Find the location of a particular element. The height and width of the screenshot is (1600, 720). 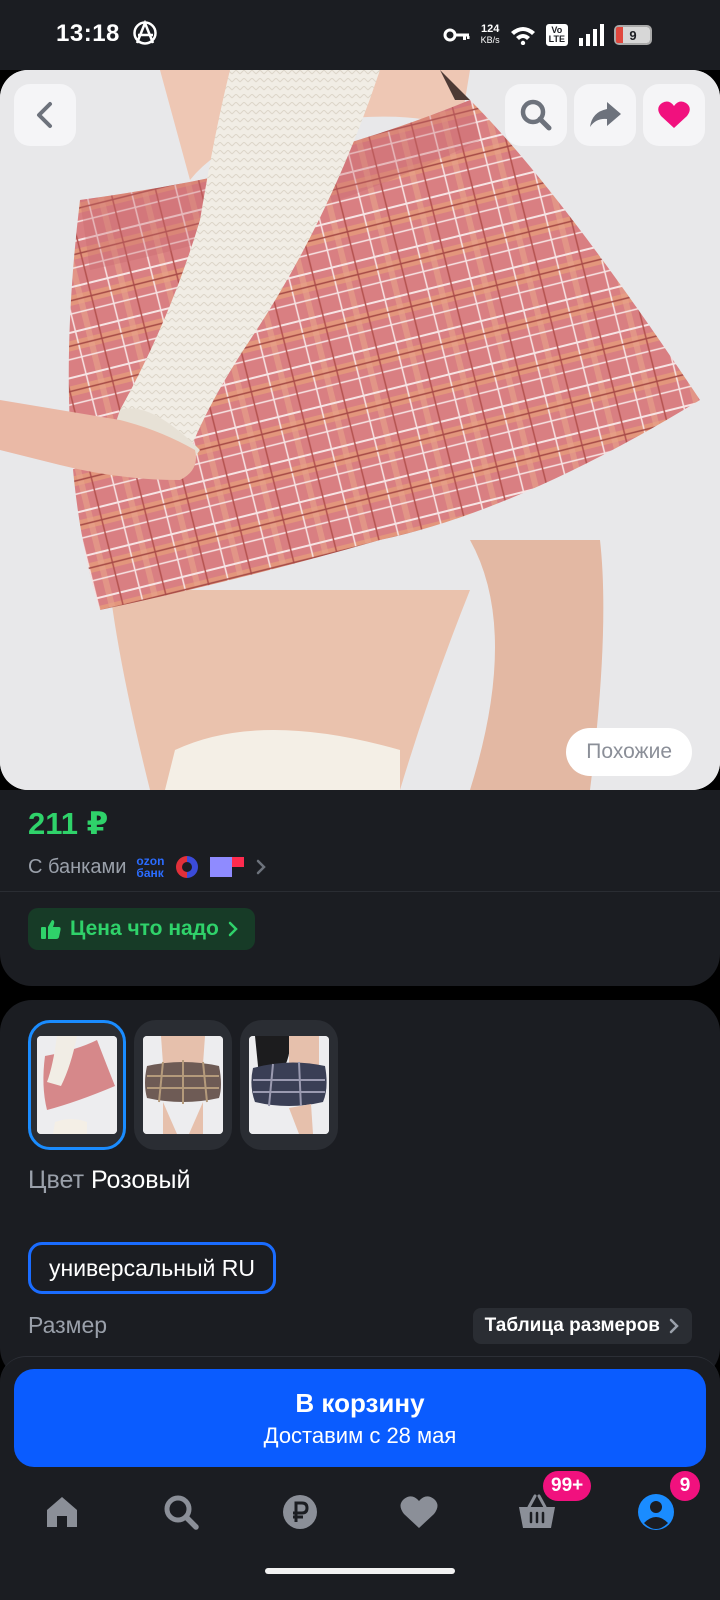

ozon-bank-logo: ozon банк is located at coordinates (150, 867).